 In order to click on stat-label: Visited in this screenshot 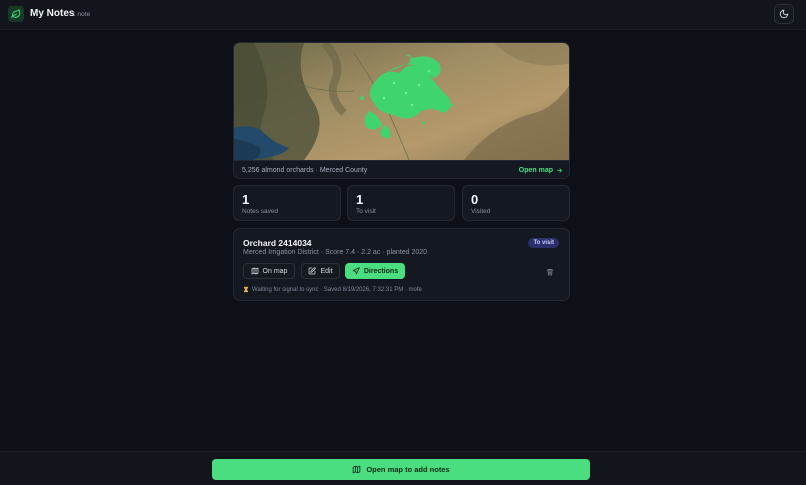, I will do `click(481, 211)`.